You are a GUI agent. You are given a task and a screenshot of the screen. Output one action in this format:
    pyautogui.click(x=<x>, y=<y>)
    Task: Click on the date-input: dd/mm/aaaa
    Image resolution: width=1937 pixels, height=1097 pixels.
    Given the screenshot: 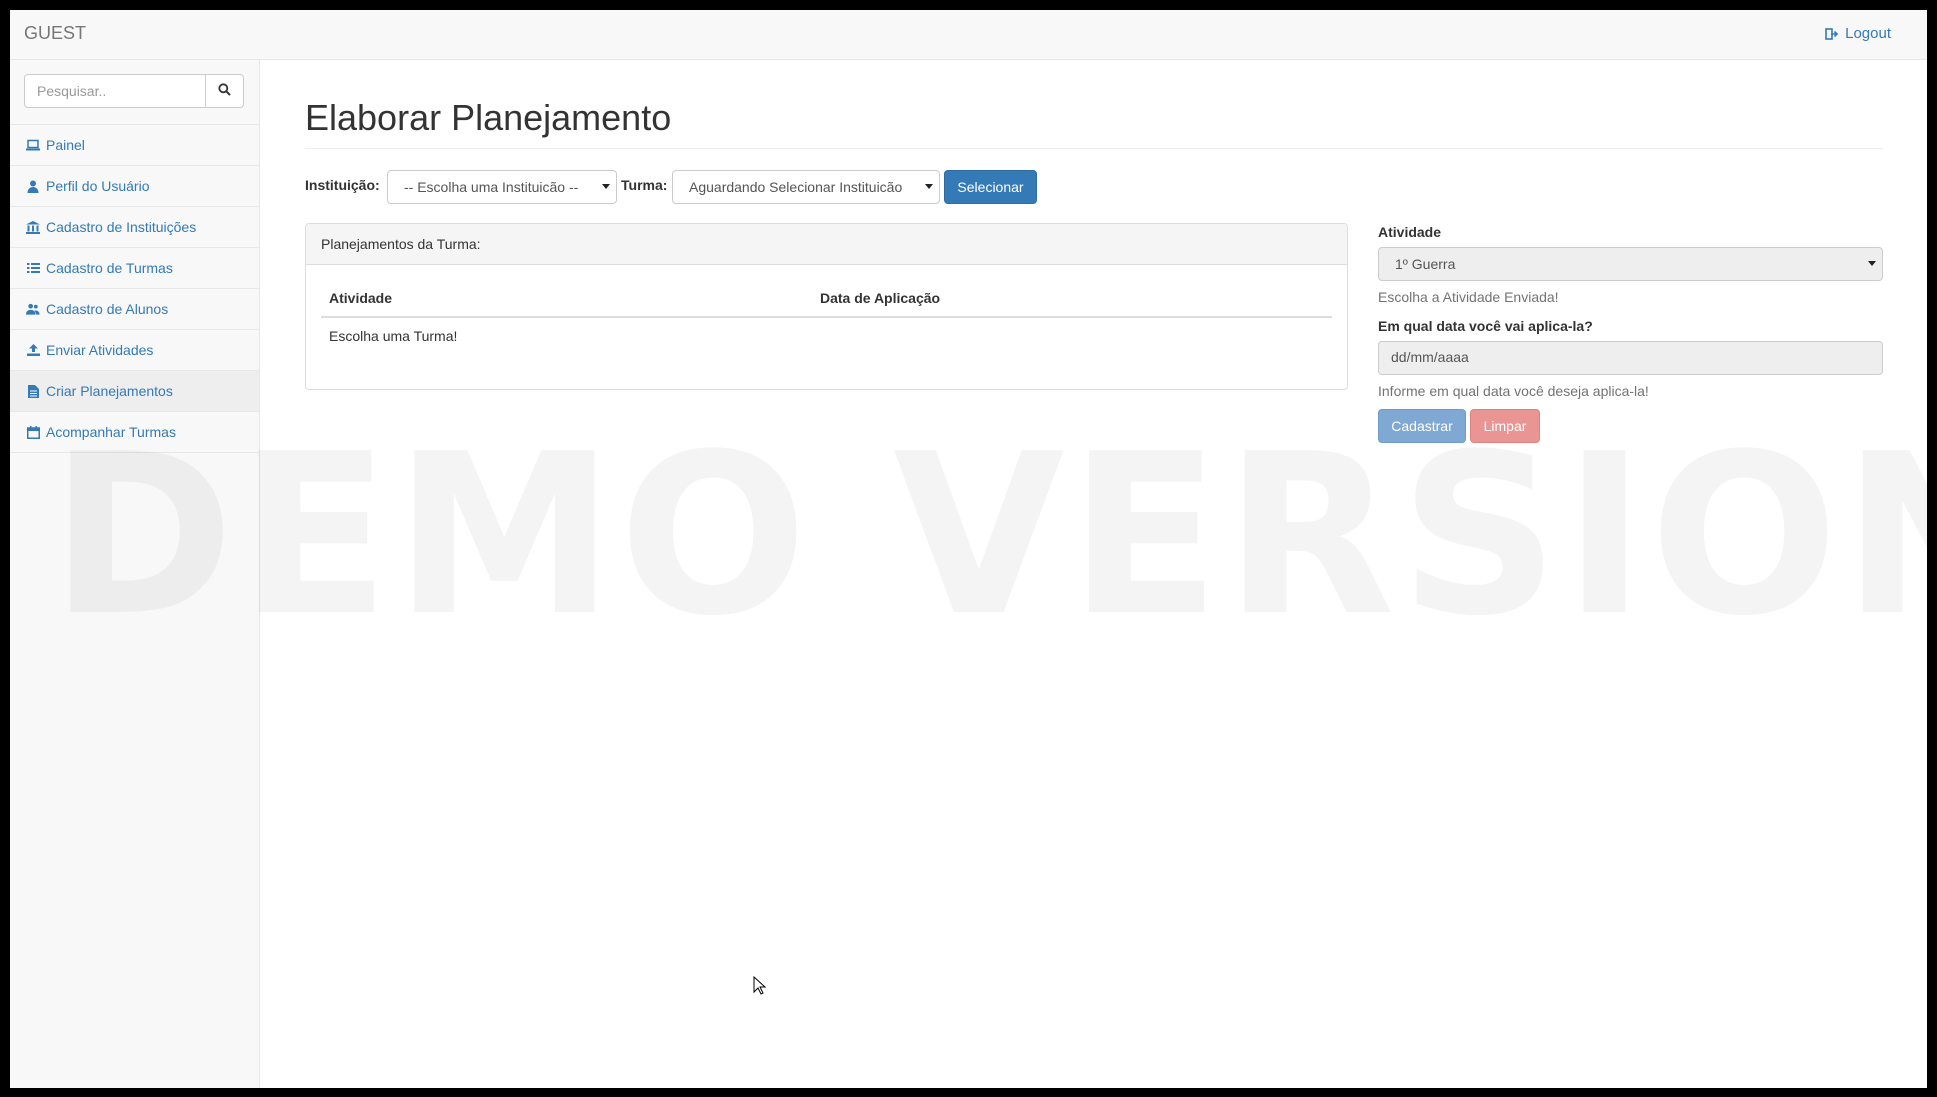 What is the action you would take?
    pyautogui.click(x=1630, y=358)
    